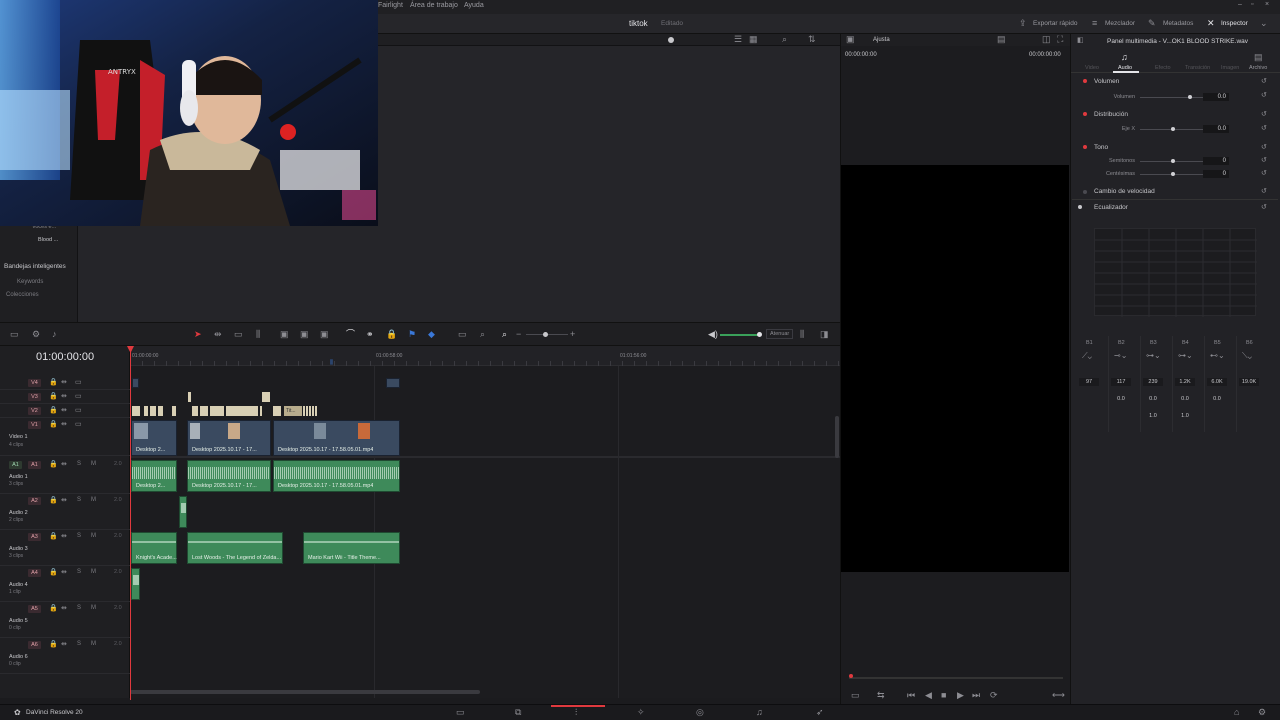 This screenshot has width=1280, height=720. What do you see at coordinates (759, 334) in the screenshot?
I see `master-volume-knob` at bounding box center [759, 334].